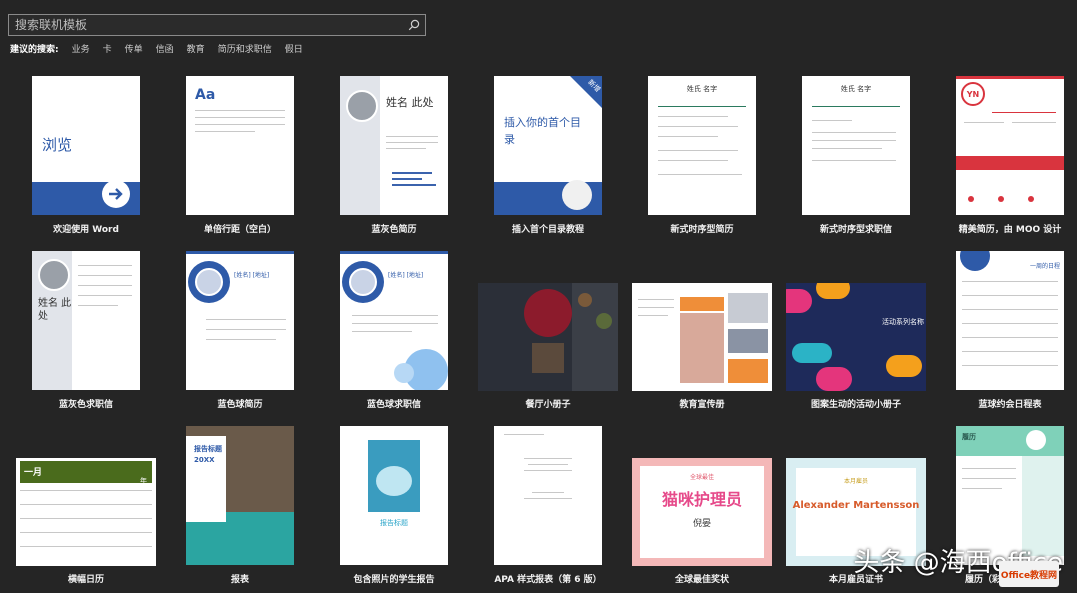  I want to click on suggest-link-education: 教育, so click(196, 48).